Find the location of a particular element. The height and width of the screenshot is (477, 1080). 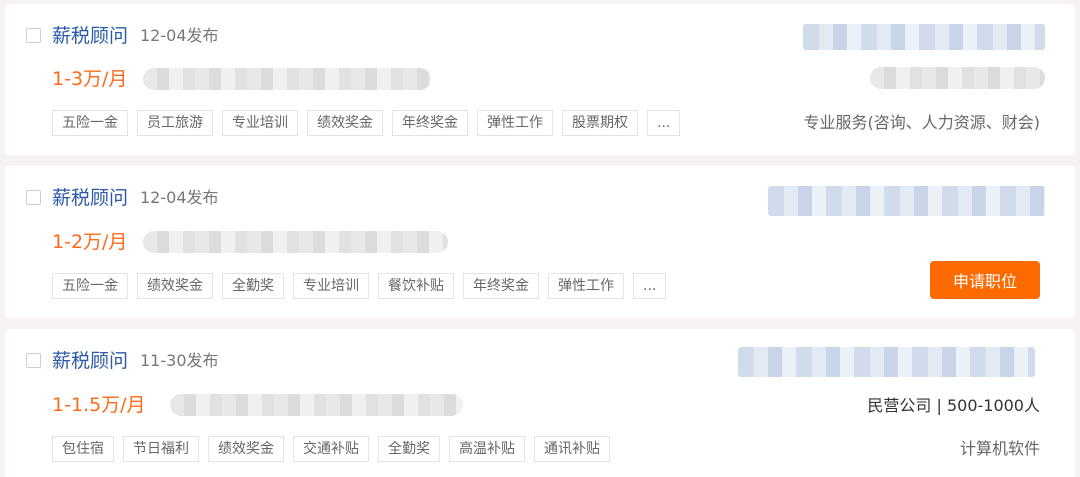

welfare-tags: 包住宿 节日福利 绩效奖金 交通补贴 全勤奖 高温补贴 通讯补贴 is located at coordinates (331, 449).